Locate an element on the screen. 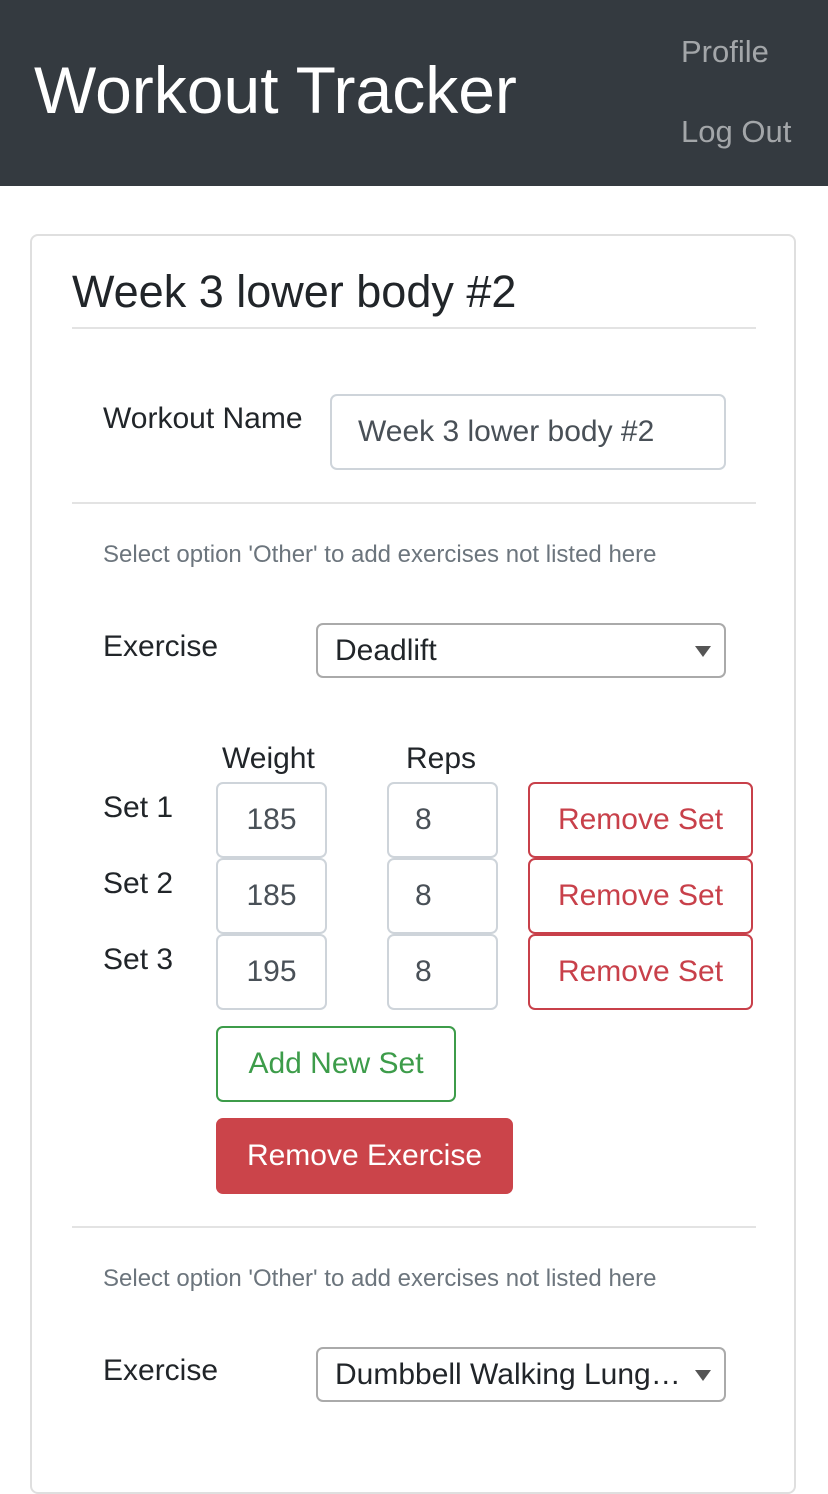  set-label: Set 1 is located at coordinates (138, 807).